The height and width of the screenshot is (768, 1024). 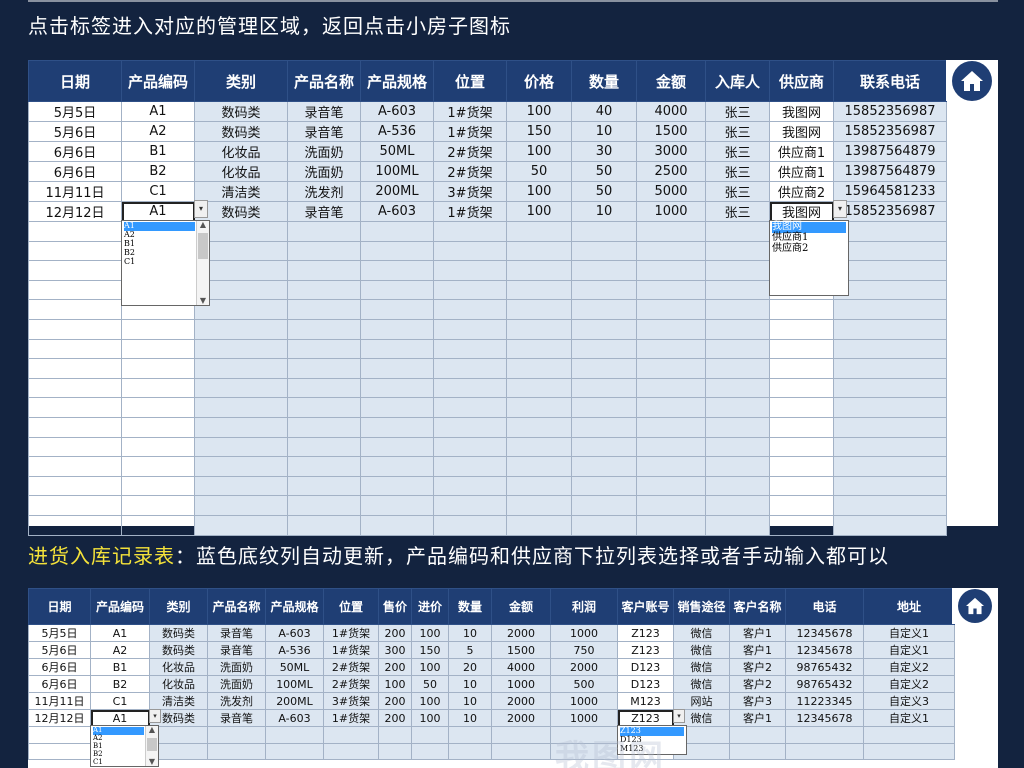 I want to click on column-header: 客户账号, so click(x=645, y=606).